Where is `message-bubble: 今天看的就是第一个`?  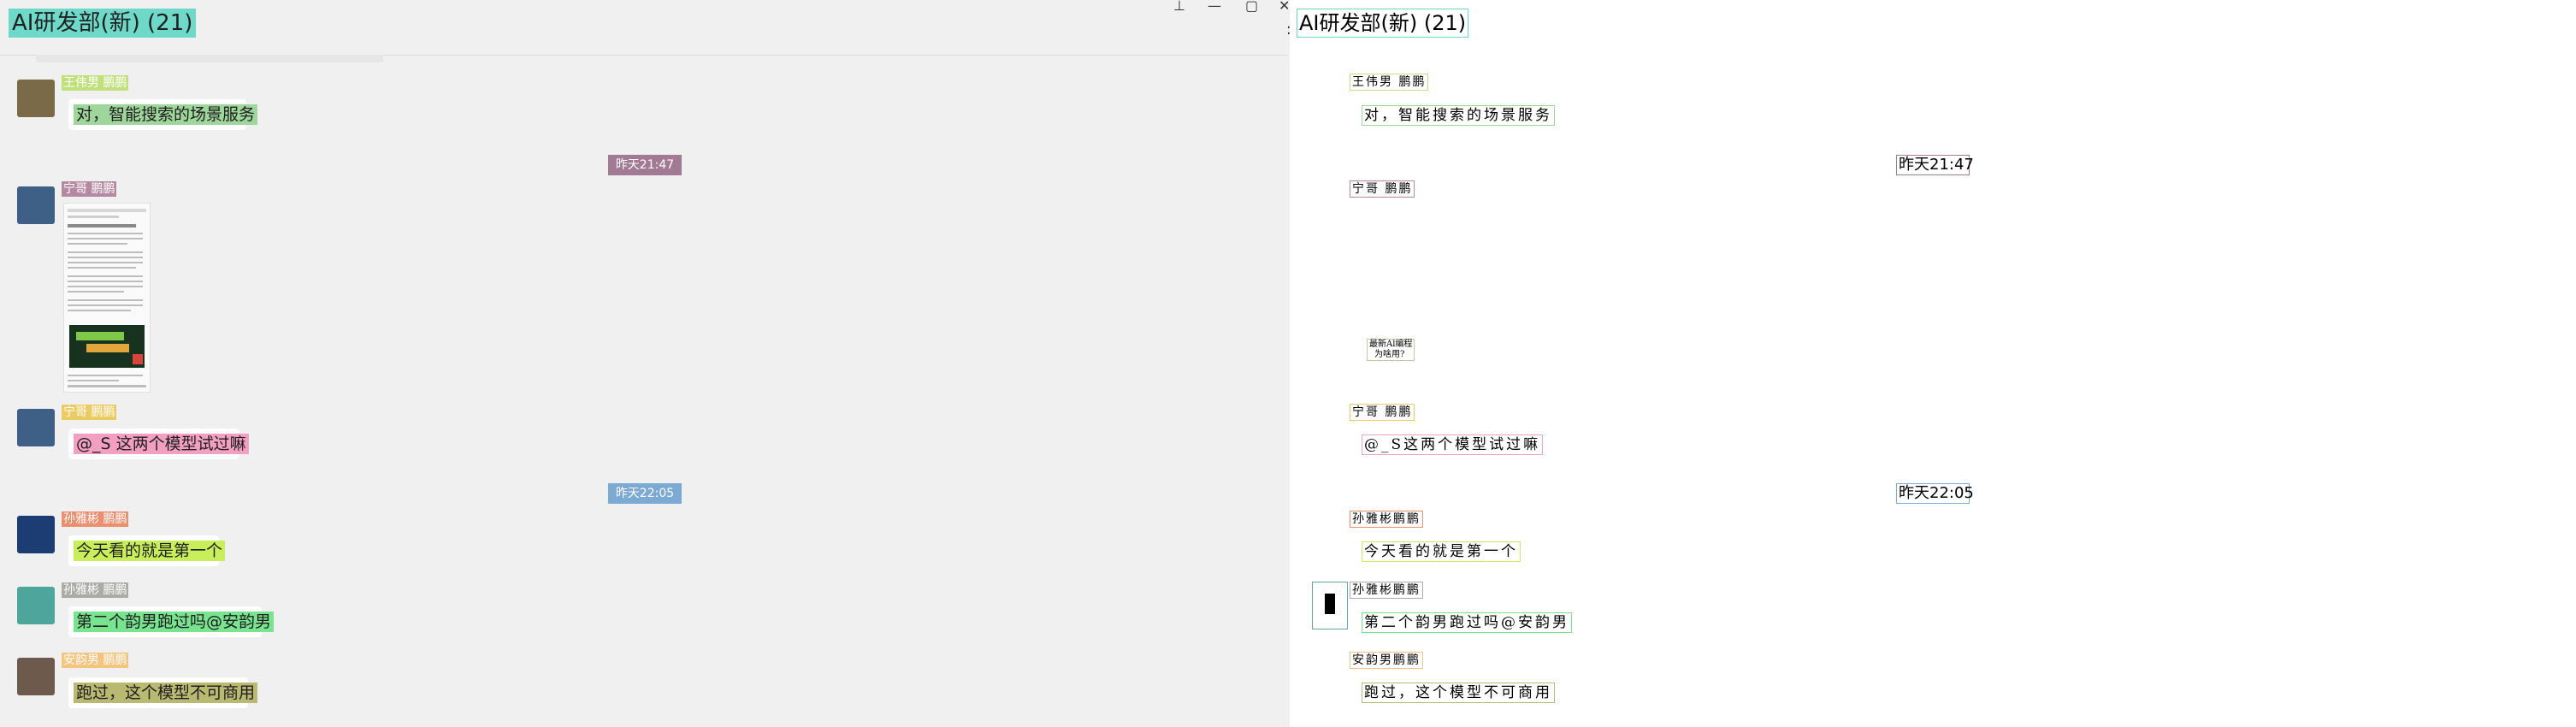
message-bubble: 今天看的就是第一个 is located at coordinates (147, 550).